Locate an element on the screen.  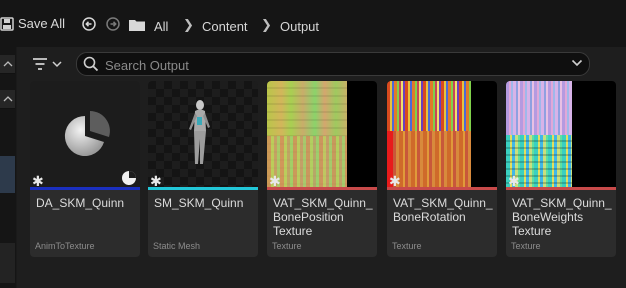
selected-folder-item is located at coordinates (7, 174).